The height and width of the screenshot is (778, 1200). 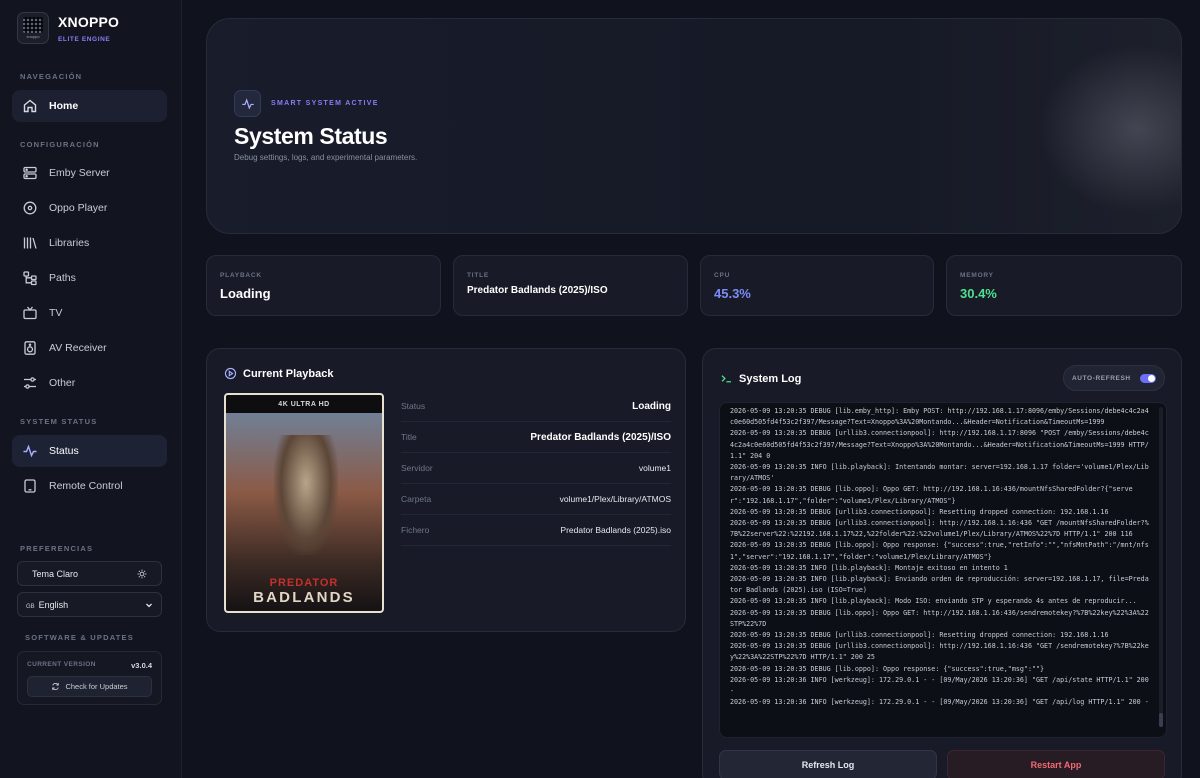 I want to click on qr-logo-icon, so click(x=33, y=25).